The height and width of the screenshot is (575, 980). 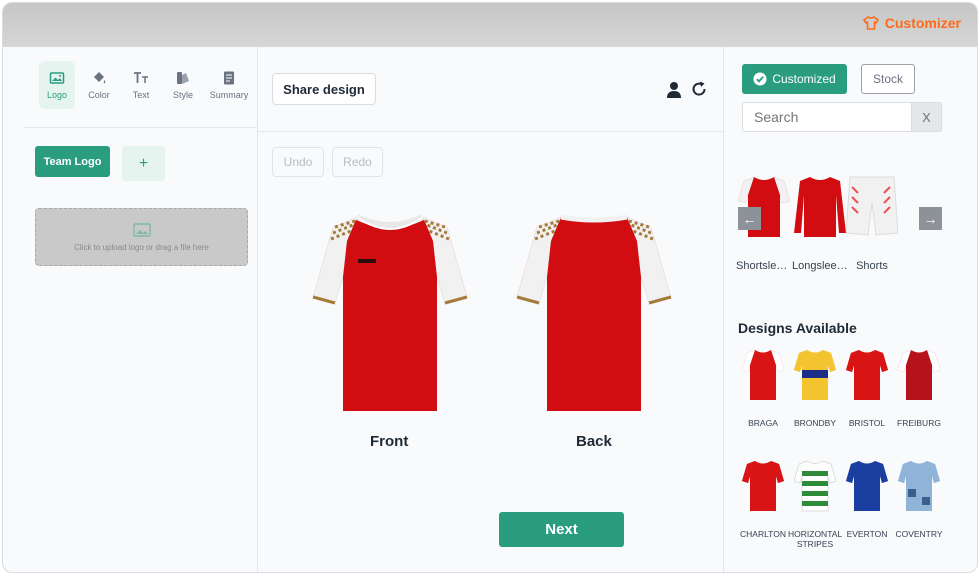 I want to click on search-input, so click(x=827, y=117).